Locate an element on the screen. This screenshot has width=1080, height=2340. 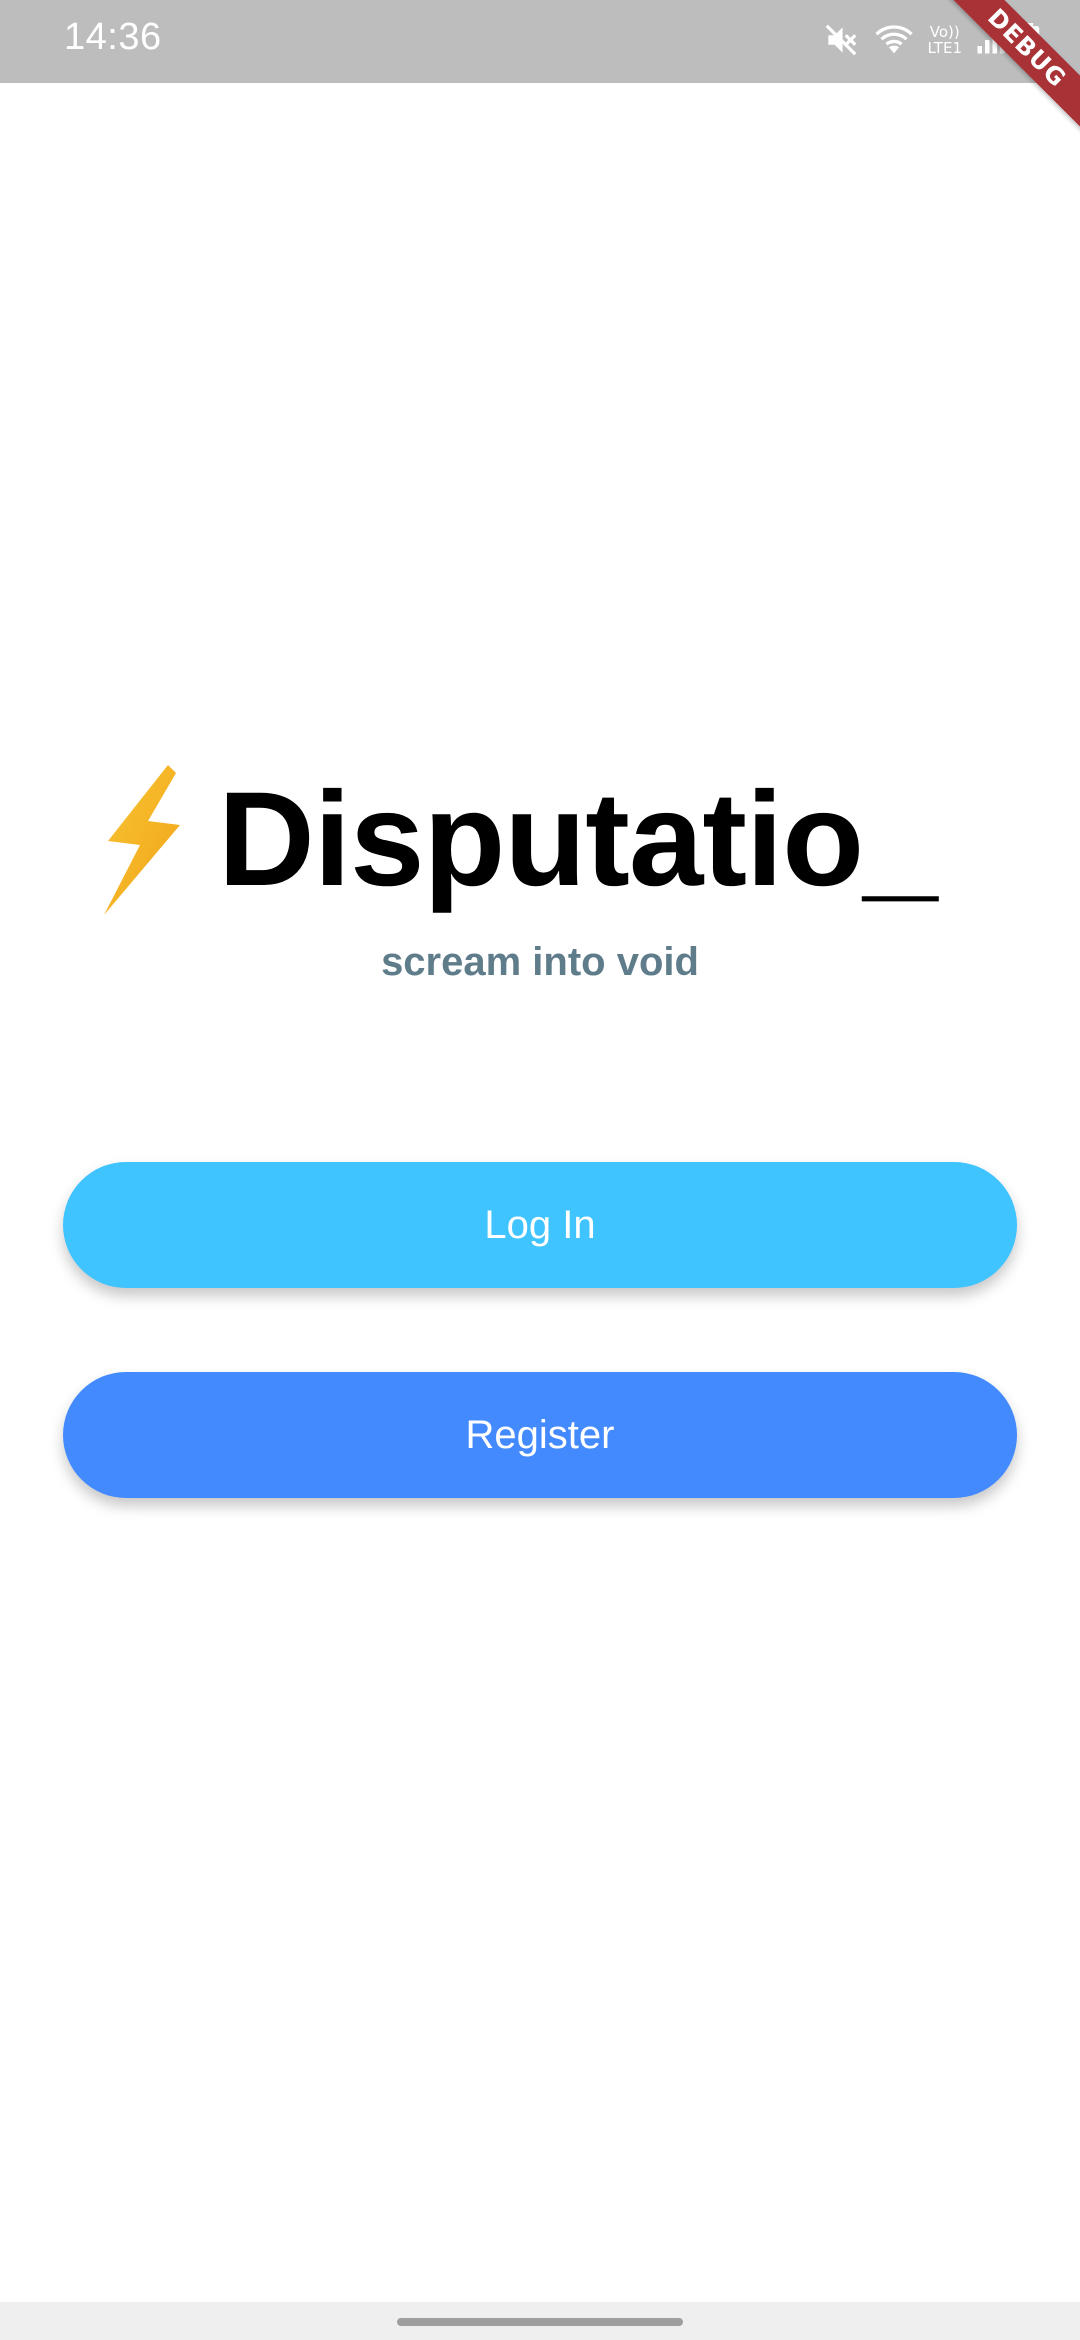
volte-indicator: Vo)) LTE1 is located at coordinates (945, 40).